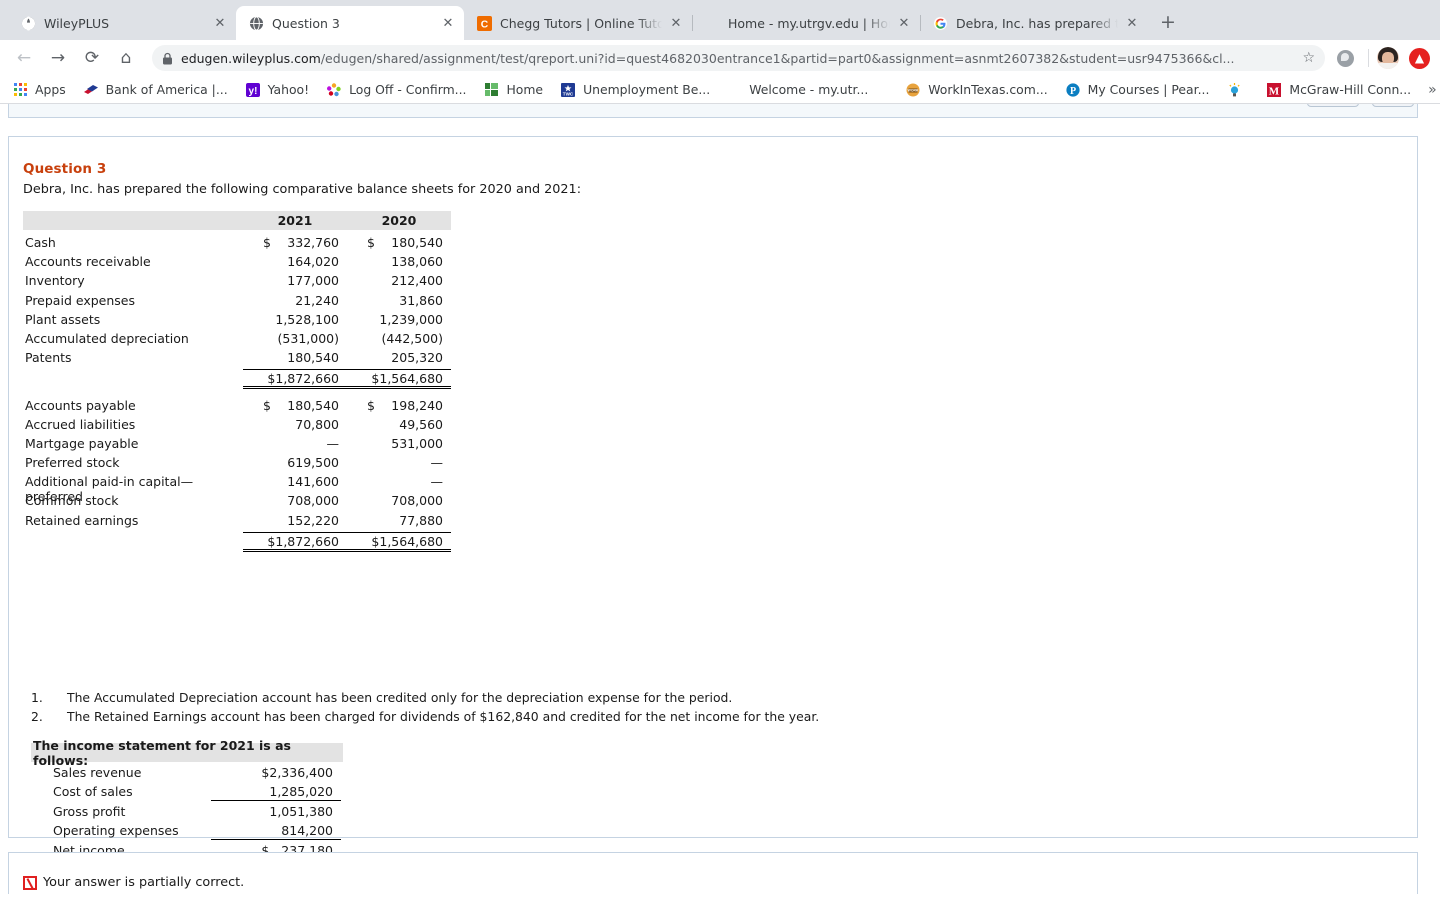 This screenshot has width=1440, height=900. I want to click on row-label: Accounts receivable, so click(88, 262).